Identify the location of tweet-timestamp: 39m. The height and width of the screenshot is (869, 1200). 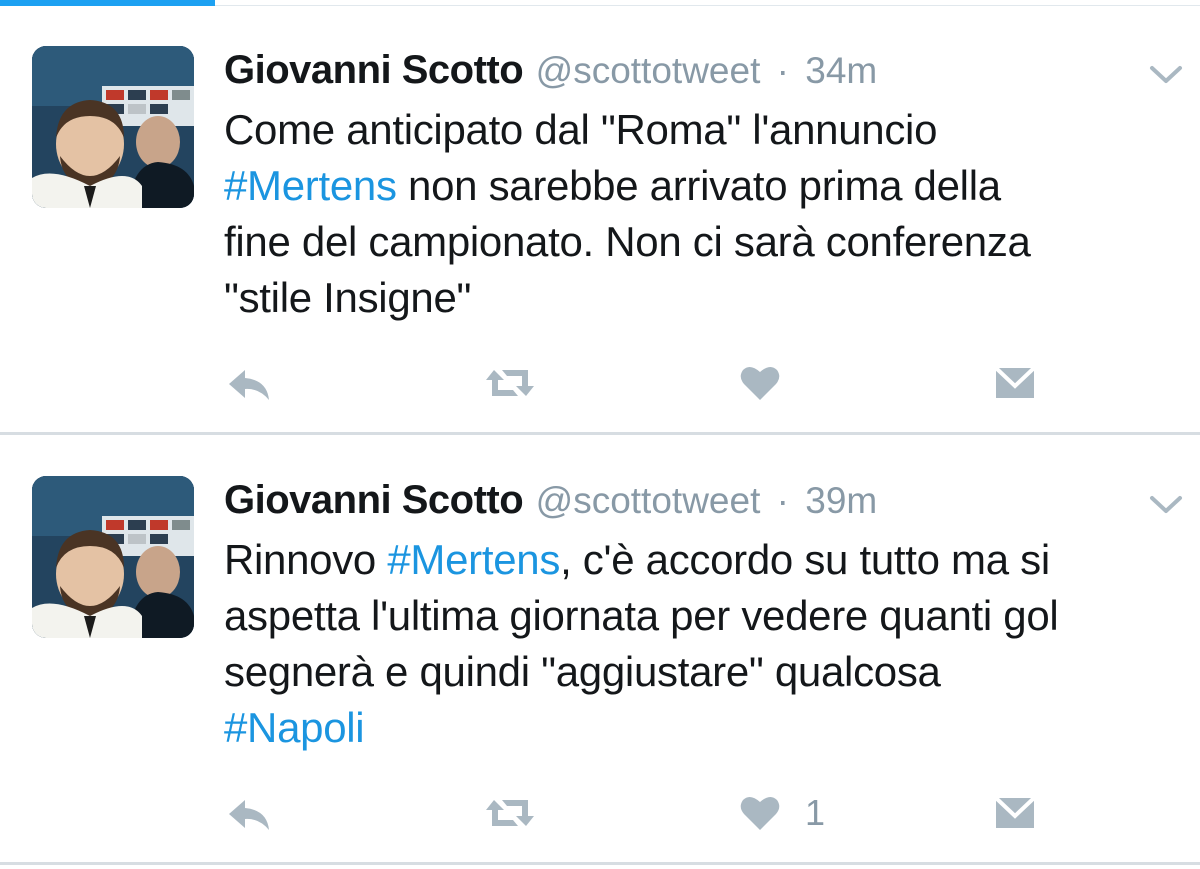
(841, 500).